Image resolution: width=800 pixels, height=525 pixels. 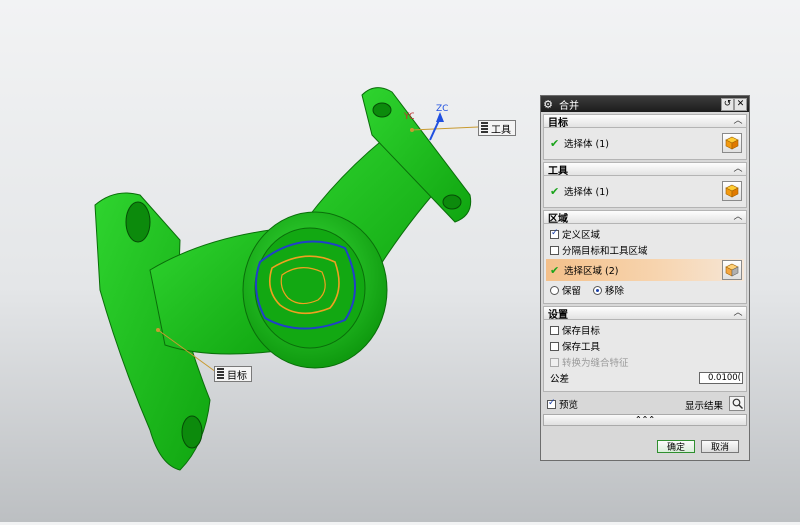 I want to click on show-result-button, so click(x=737, y=403).